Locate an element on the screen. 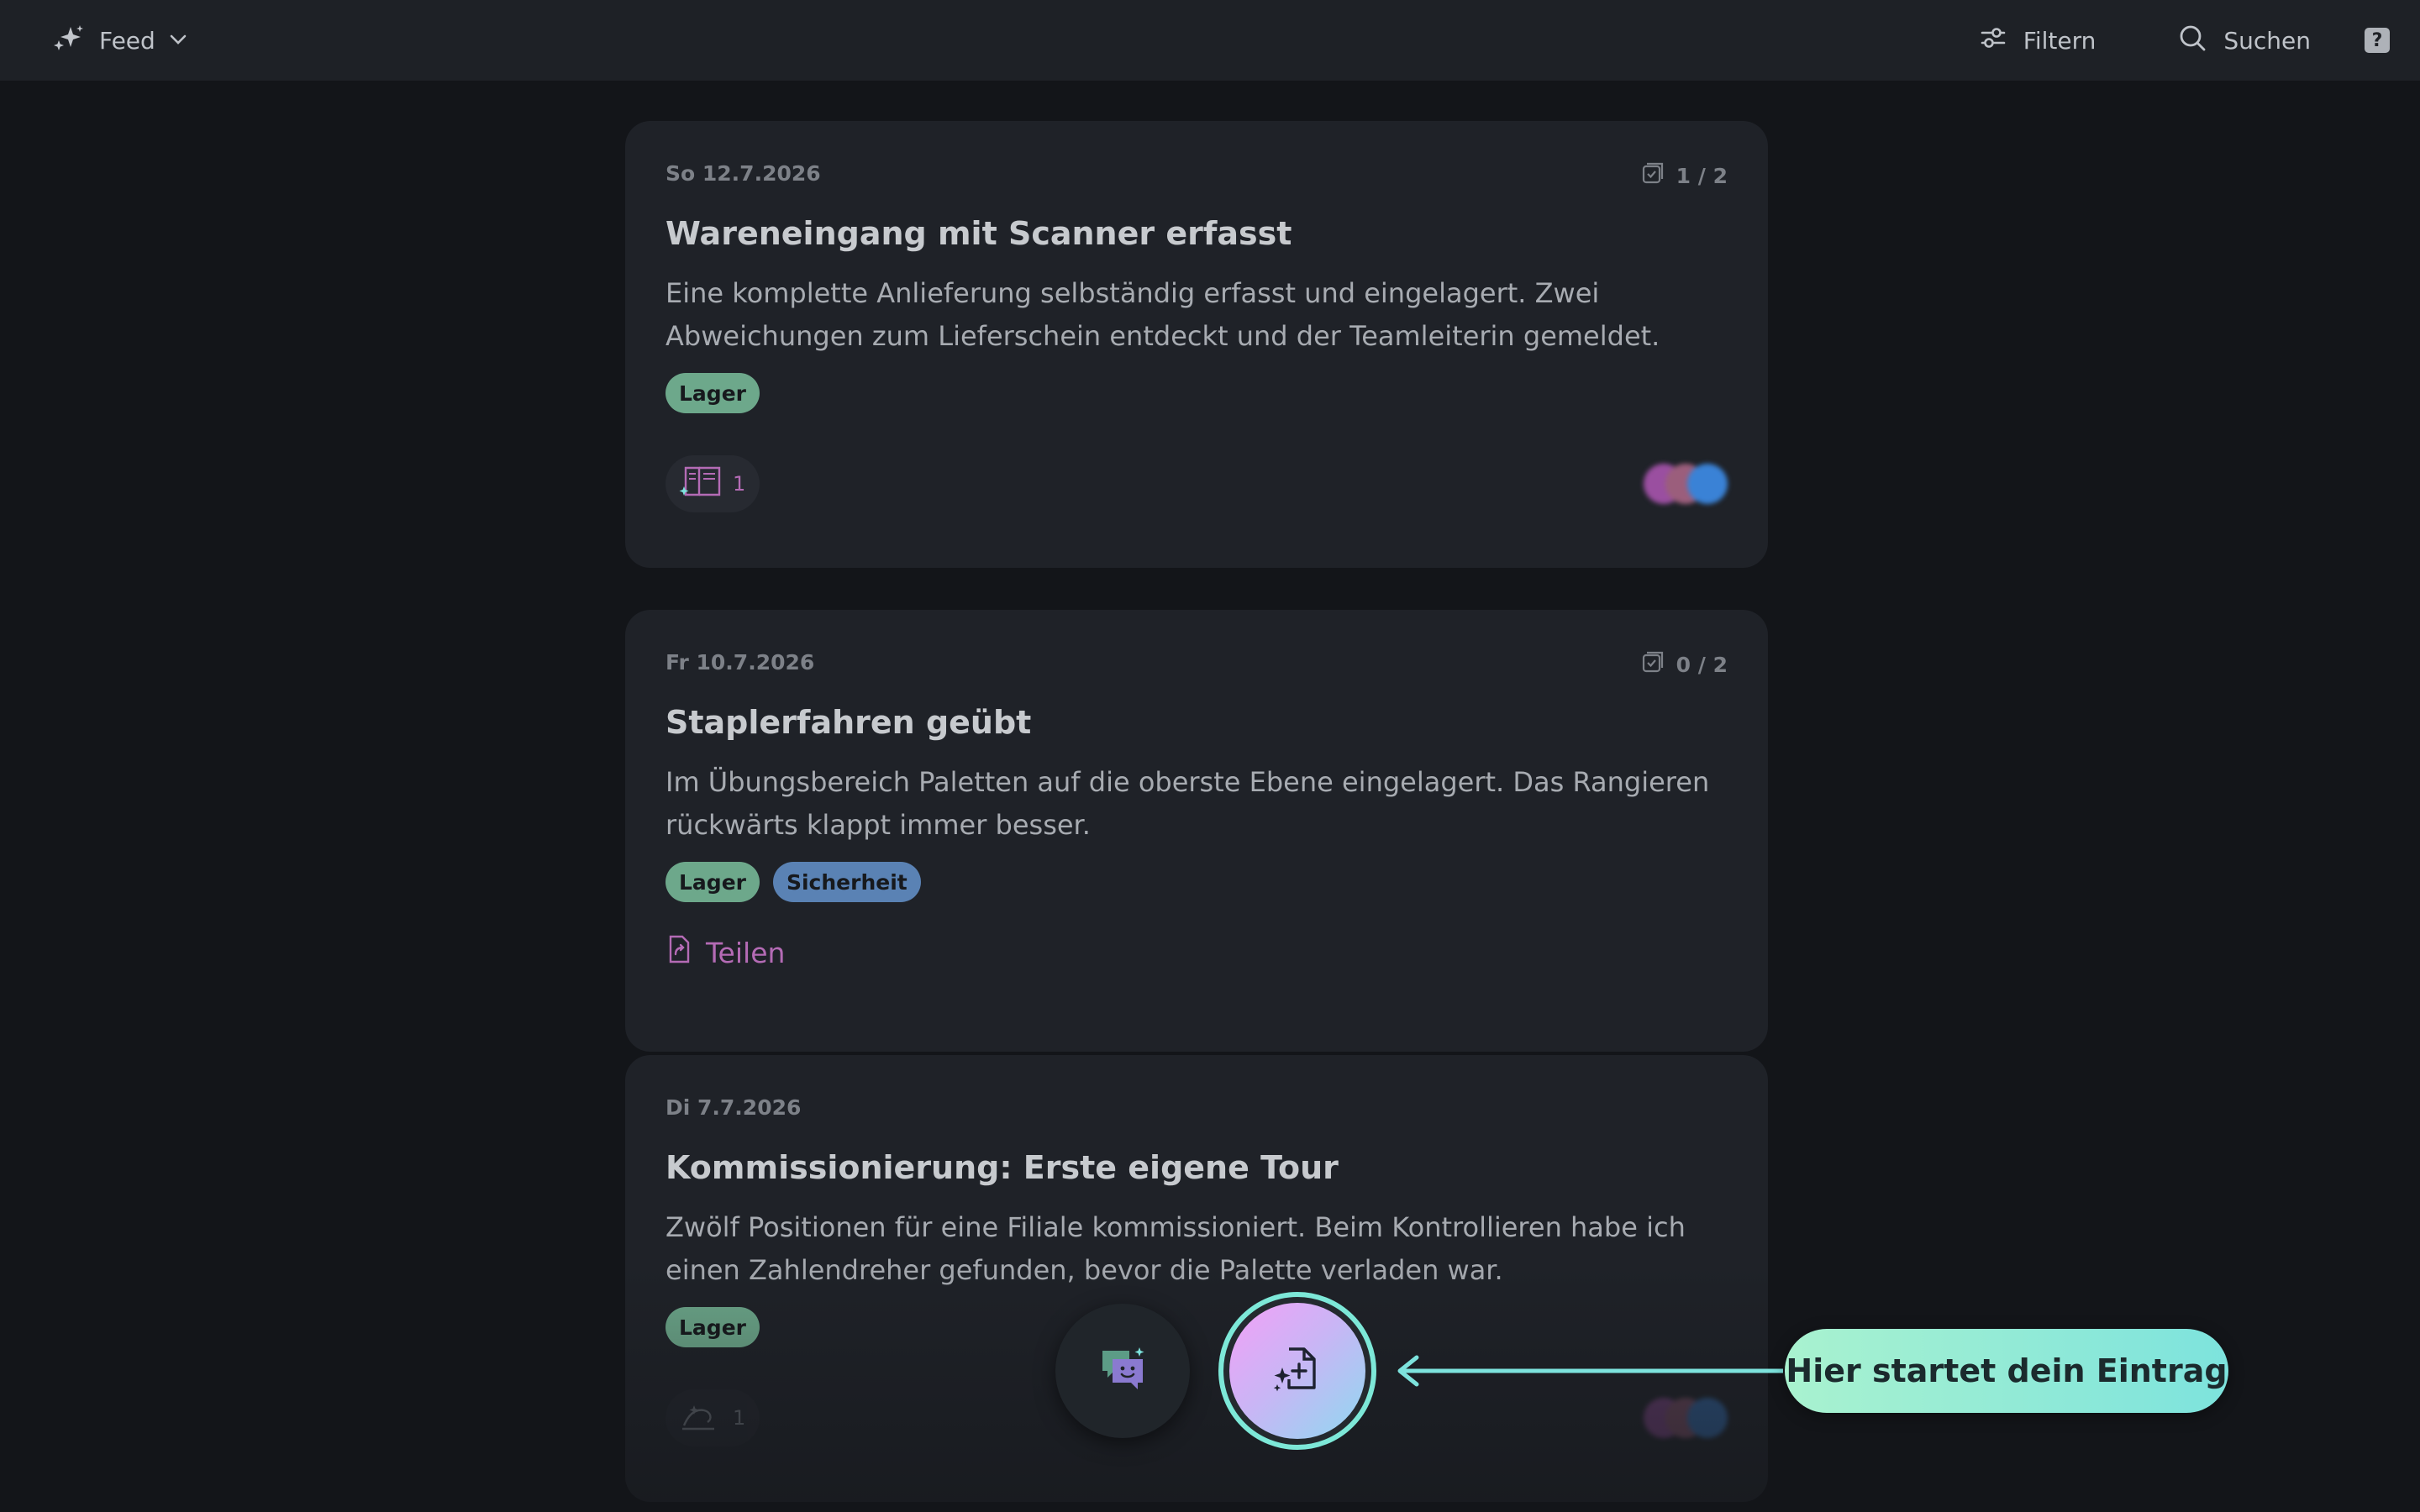  new-entry-button is located at coordinates (1297, 1371).